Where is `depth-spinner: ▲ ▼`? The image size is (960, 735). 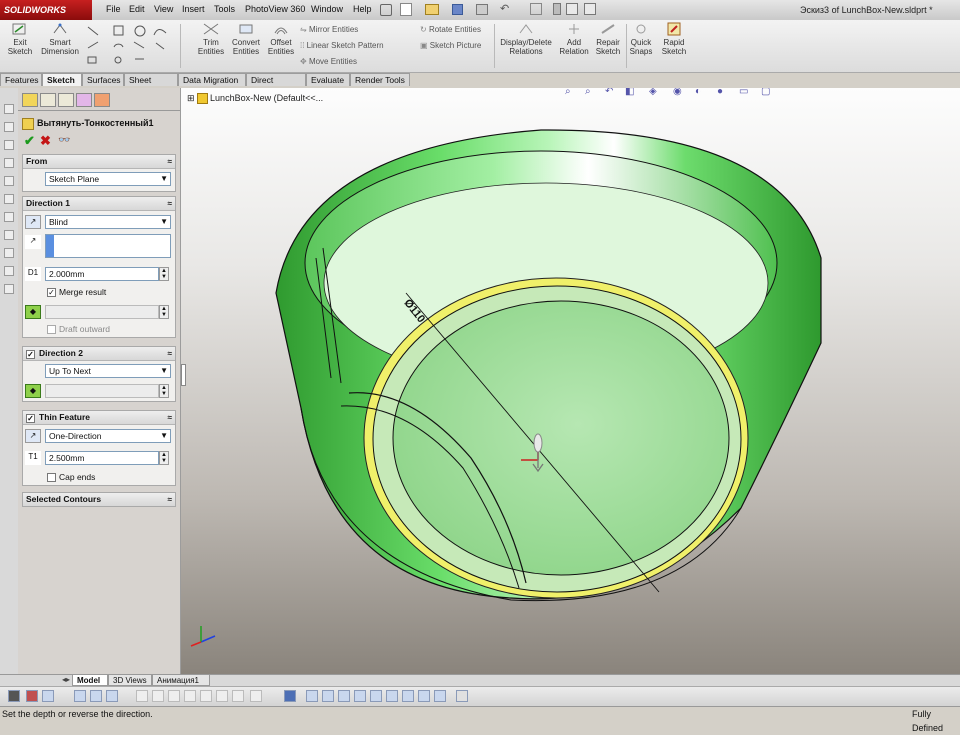
depth-spinner: ▲ ▼ is located at coordinates (164, 274).